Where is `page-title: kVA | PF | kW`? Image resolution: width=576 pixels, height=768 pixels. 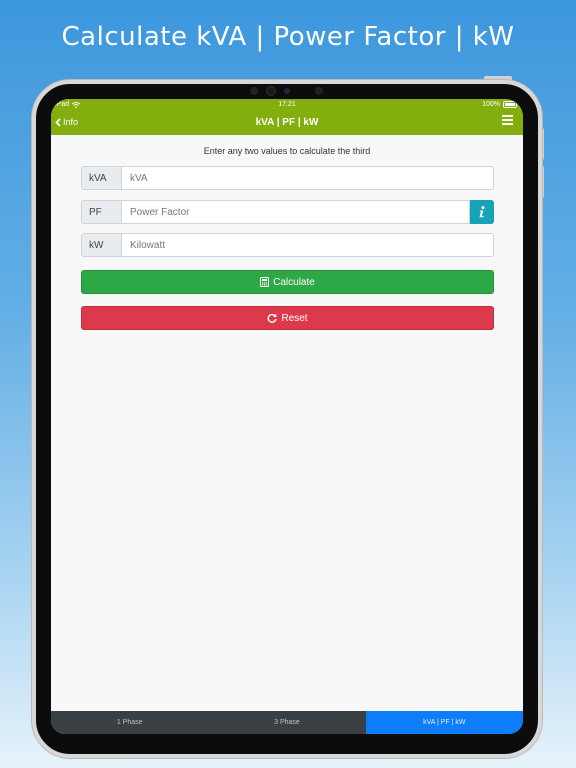
page-title: kVA | PF | kW is located at coordinates (287, 122).